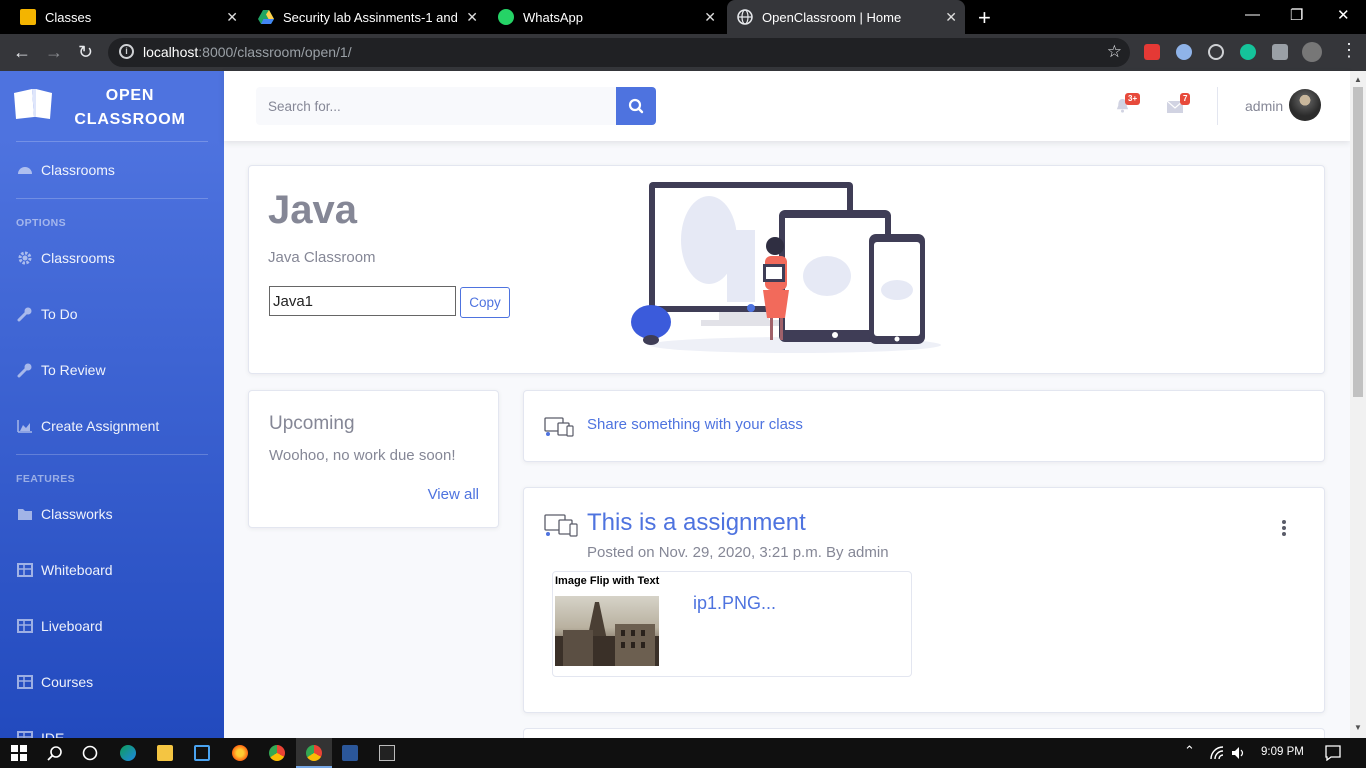  What do you see at coordinates (24, 370) in the screenshot?
I see `wrench-icon` at bounding box center [24, 370].